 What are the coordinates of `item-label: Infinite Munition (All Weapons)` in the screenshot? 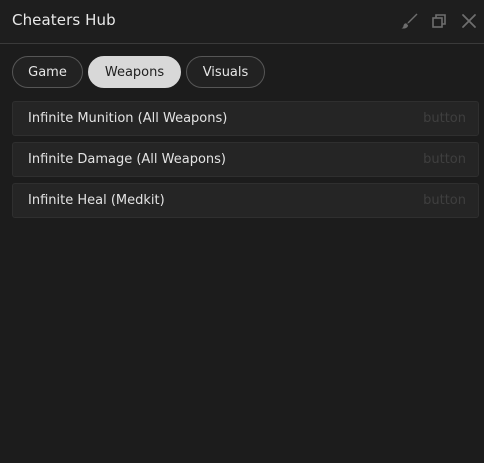 It's located at (128, 118).